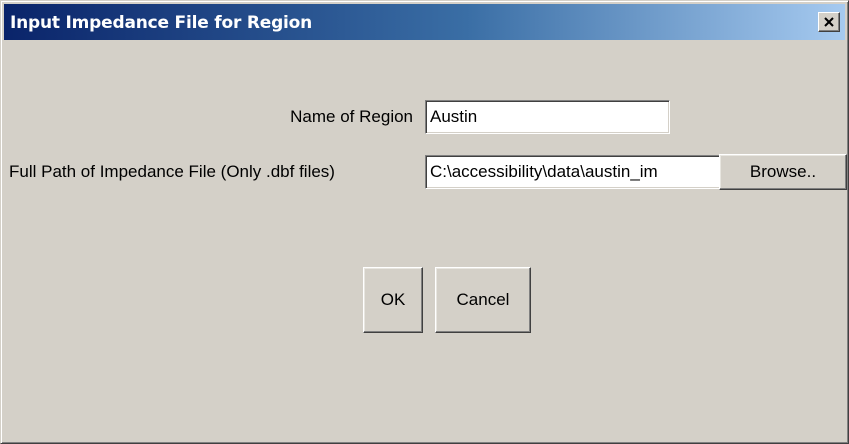  What do you see at coordinates (547, 117) in the screenshot?
I see `region-name-input: Austin` at bounding box center [547, 117].